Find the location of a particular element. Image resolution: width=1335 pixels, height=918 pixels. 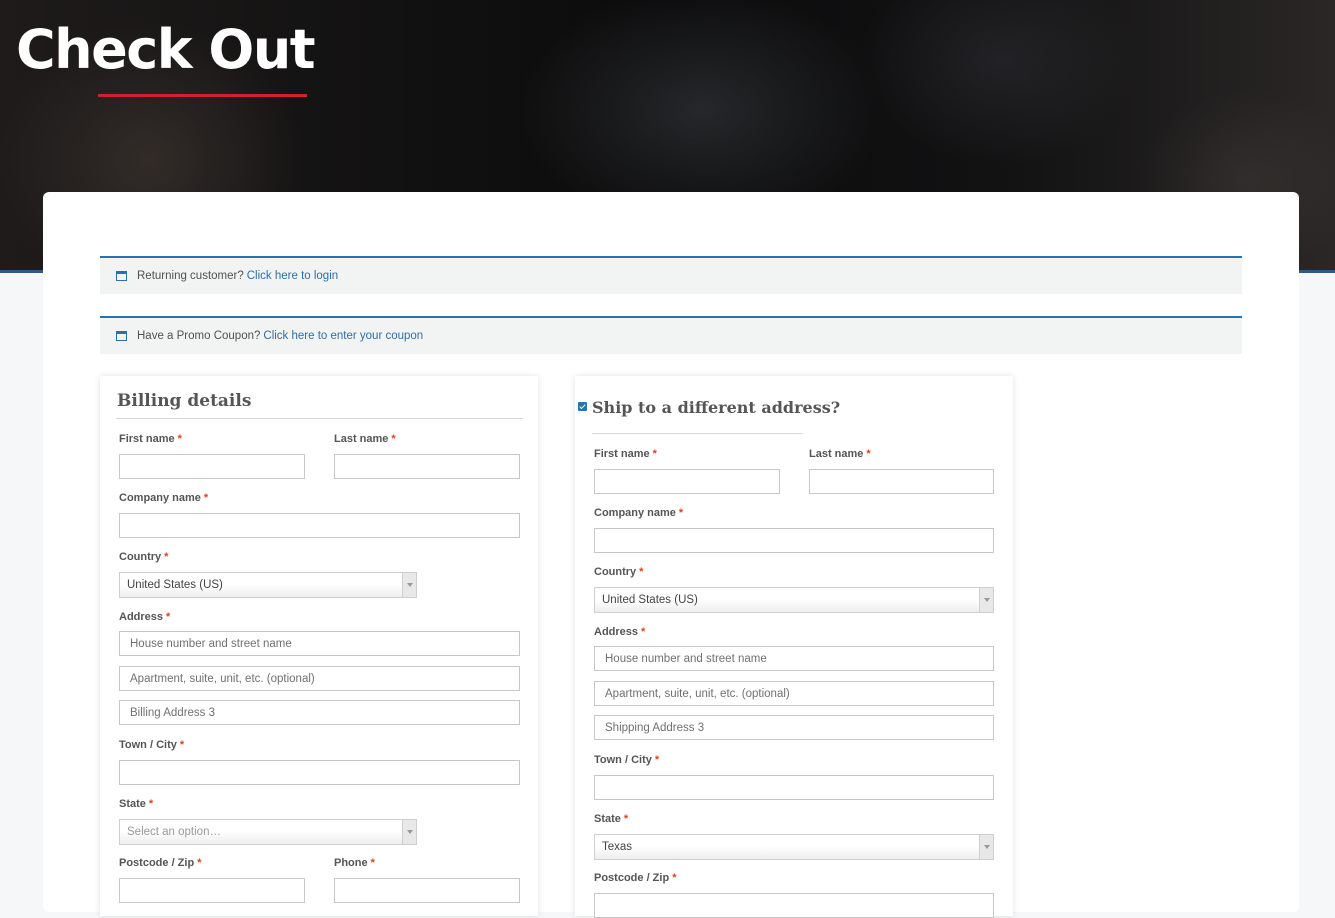

billing-state-label: State * is located at coordinates (136, 804).